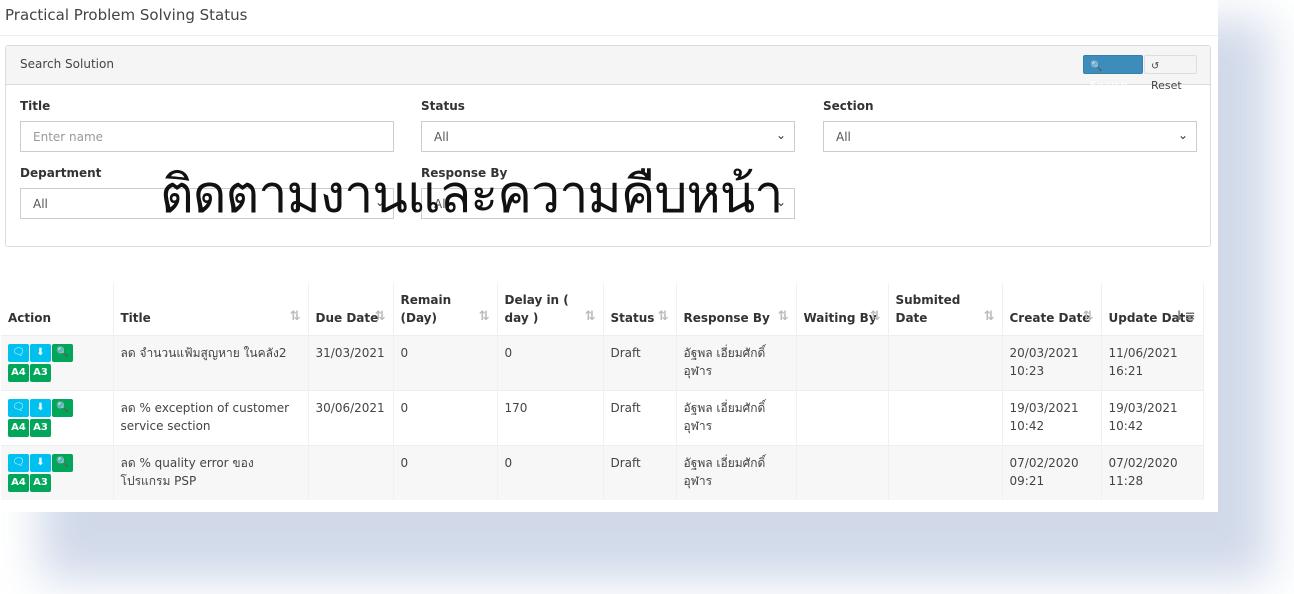  What do you see at coordinates (351, 417) in the screenshot?
I see `cell-due-date: 30/06/2021` at bounding box center [351, 417].